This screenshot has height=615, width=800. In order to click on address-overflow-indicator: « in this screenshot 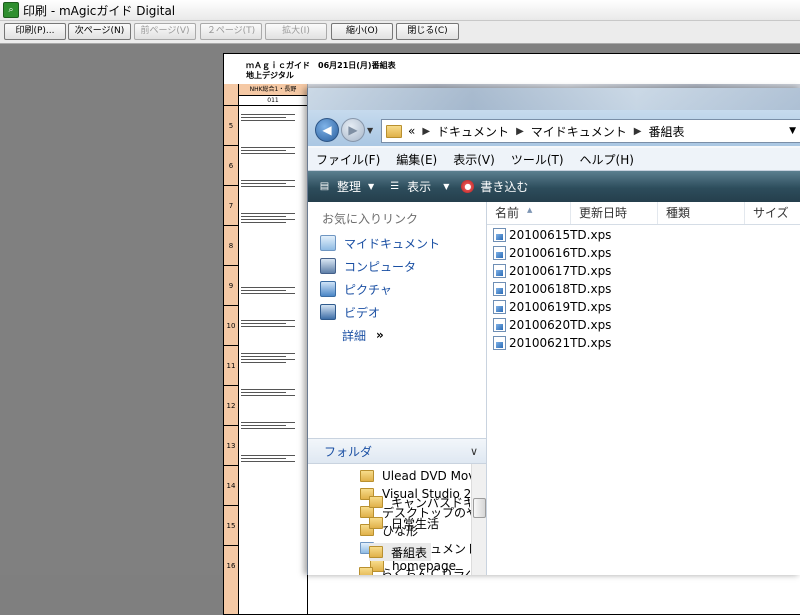, I will do `click(411, 131)`.